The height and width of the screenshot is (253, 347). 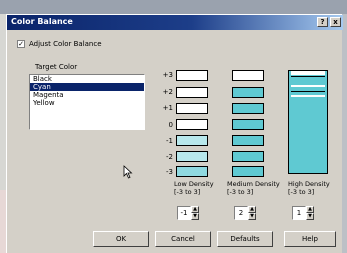 I want to click on list-item-black: Black, so click(x=87, y=79).